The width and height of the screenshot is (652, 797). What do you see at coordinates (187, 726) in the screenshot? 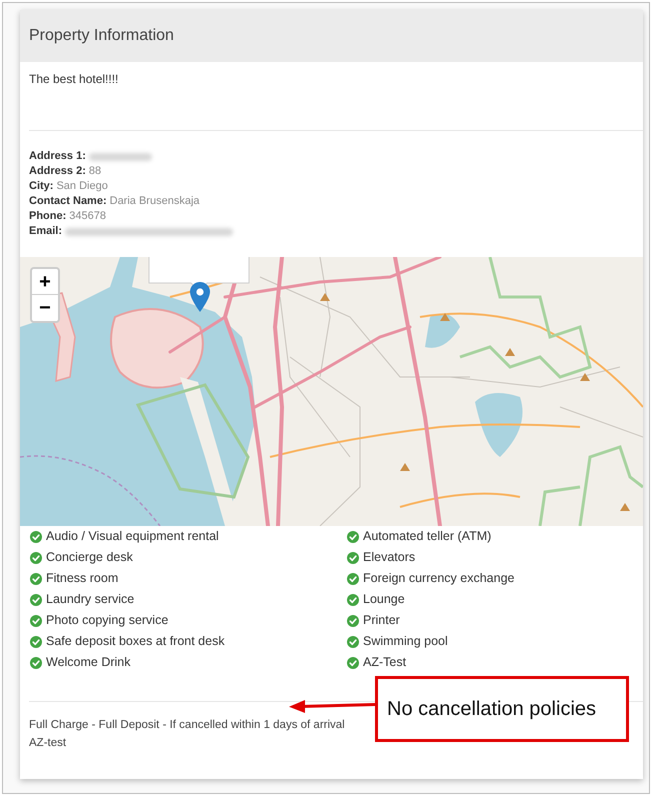
I see `cancellation-policy: Full Charge - Full Deposit - If cancelled within 1 days of arrival` at bounding box center [187, 726].